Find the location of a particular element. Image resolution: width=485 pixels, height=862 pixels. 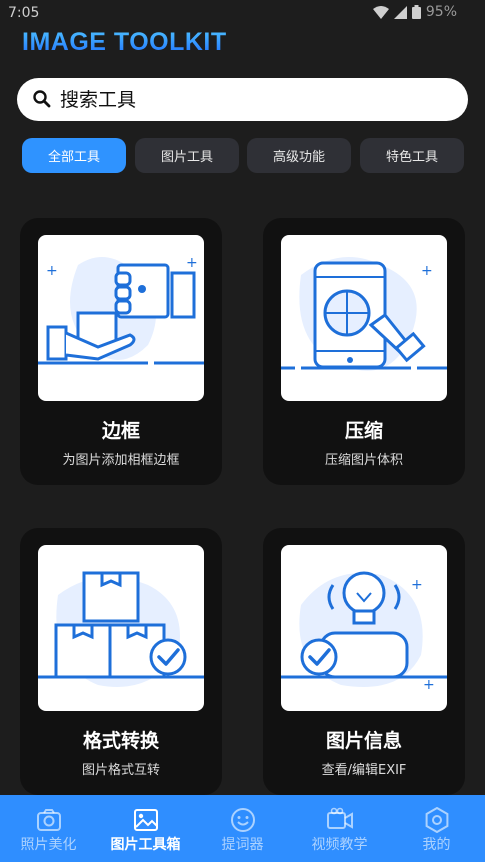

nav-video-tutorials: 视频教学 is located at coordinates (339, 828).